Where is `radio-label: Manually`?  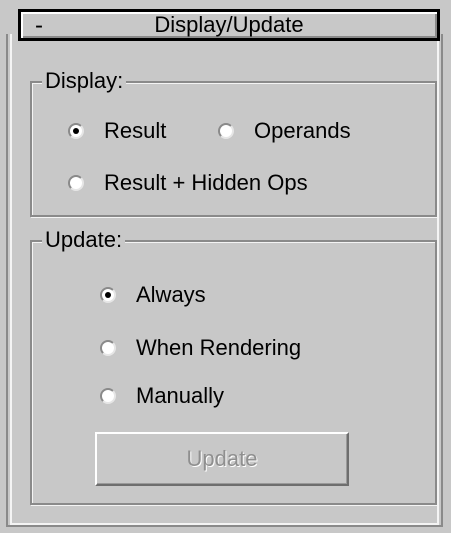 radio-label: Manually is located at coordinates (180, 395).